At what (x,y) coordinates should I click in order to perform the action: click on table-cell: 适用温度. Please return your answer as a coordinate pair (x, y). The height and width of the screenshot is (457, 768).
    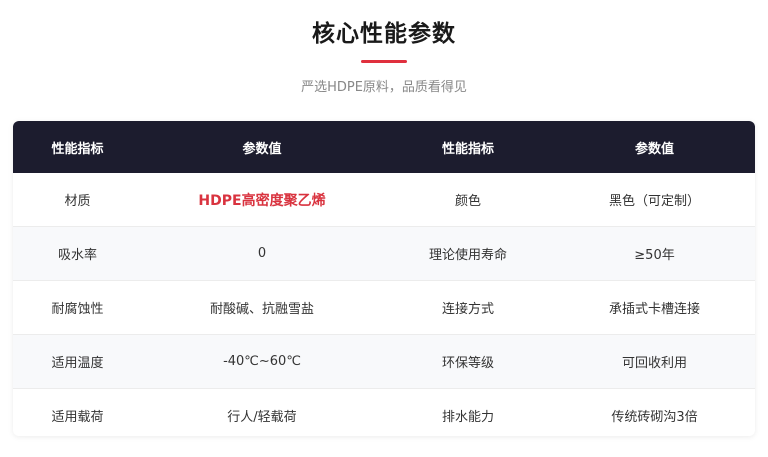
    Looking at the image, I should click on (77, 363).